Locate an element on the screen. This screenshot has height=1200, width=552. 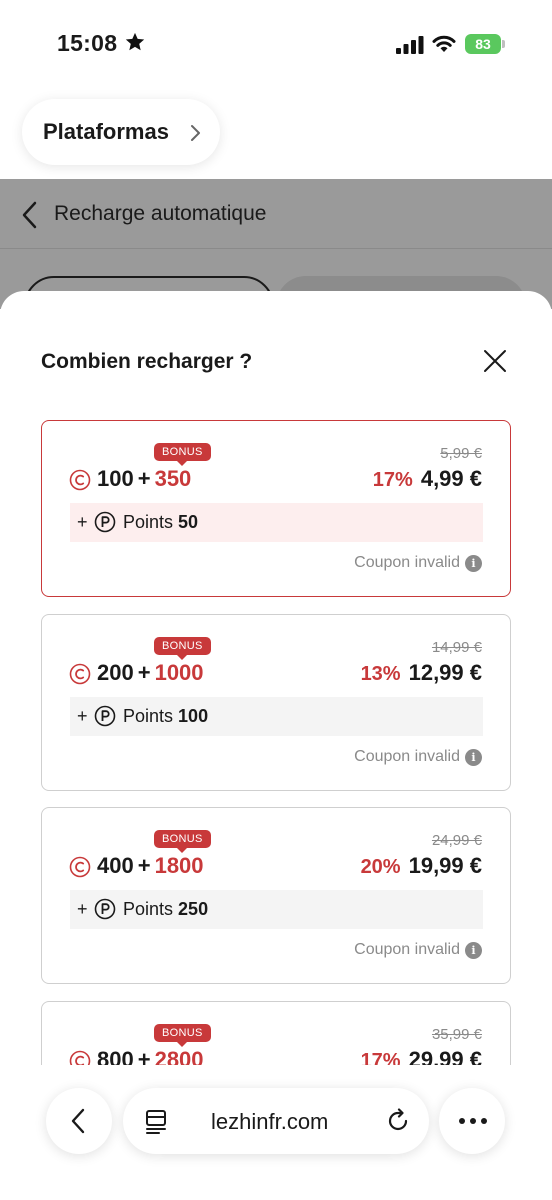
discount-percent: 20% is located at coordinates (380, 867).